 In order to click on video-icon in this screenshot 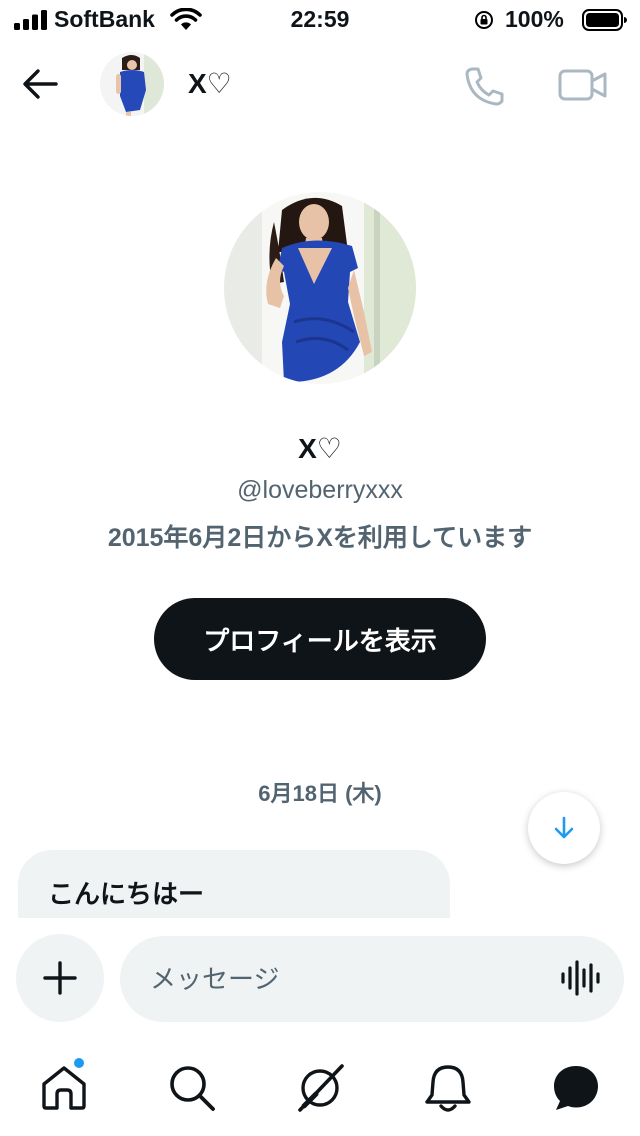, I will do `click(583, 85)`.